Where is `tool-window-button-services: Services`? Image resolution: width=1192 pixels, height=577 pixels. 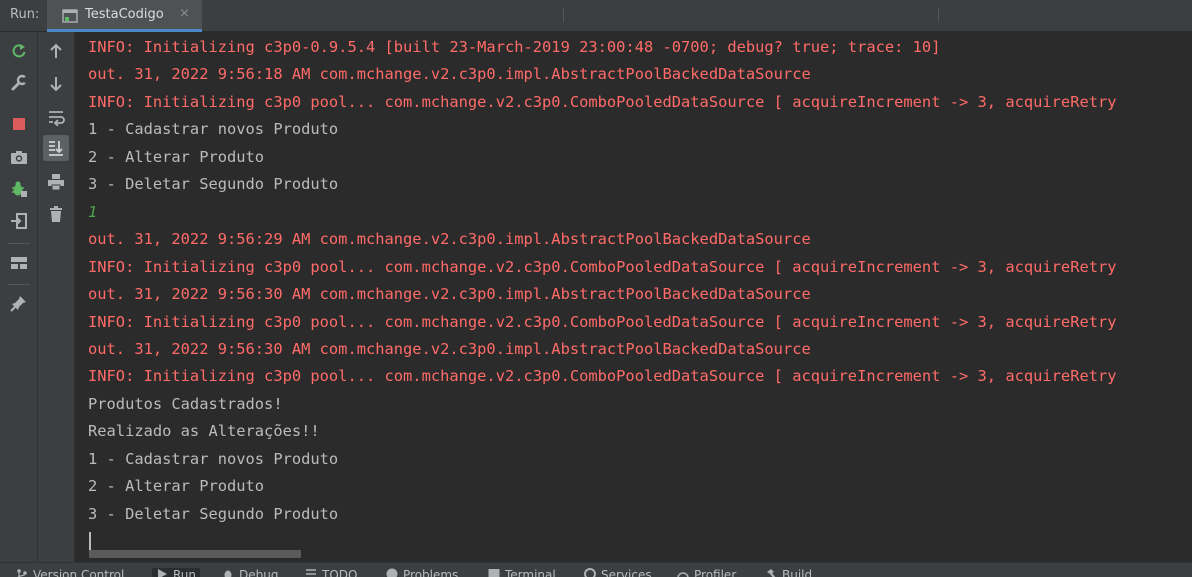
tool-window-button-services: Services is located at coordinates (618, 572).